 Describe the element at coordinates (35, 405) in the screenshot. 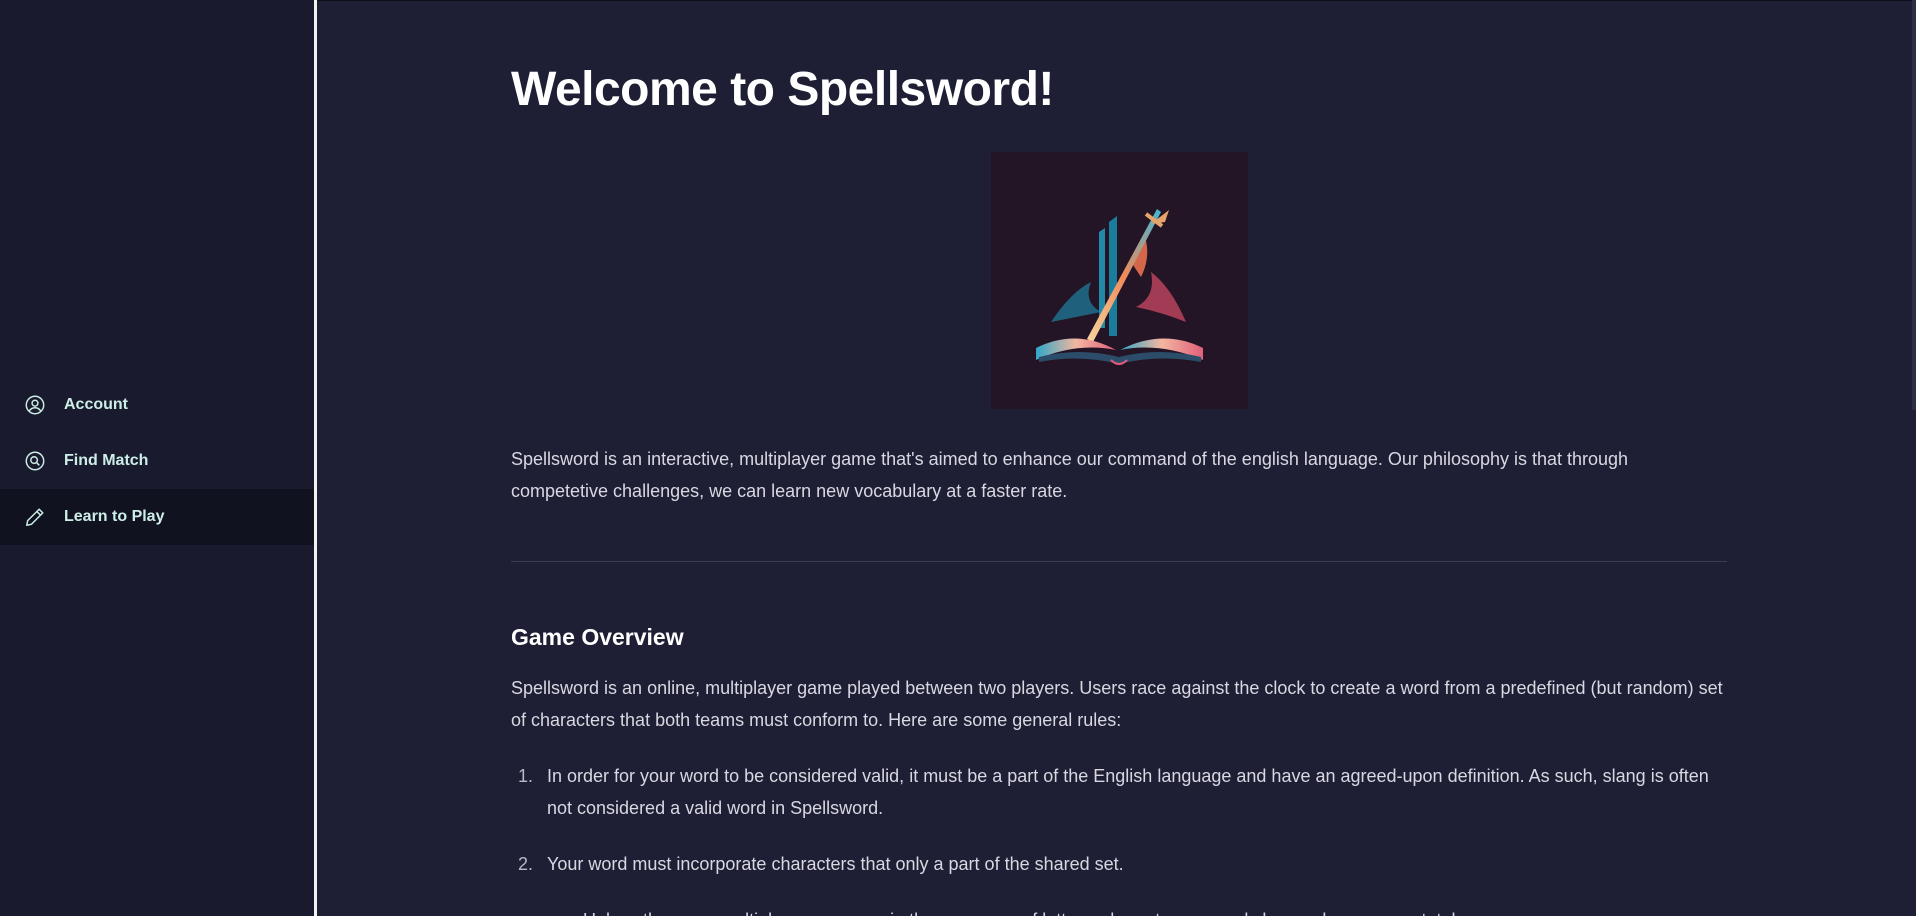

I see `user-circle-icon` at that location.